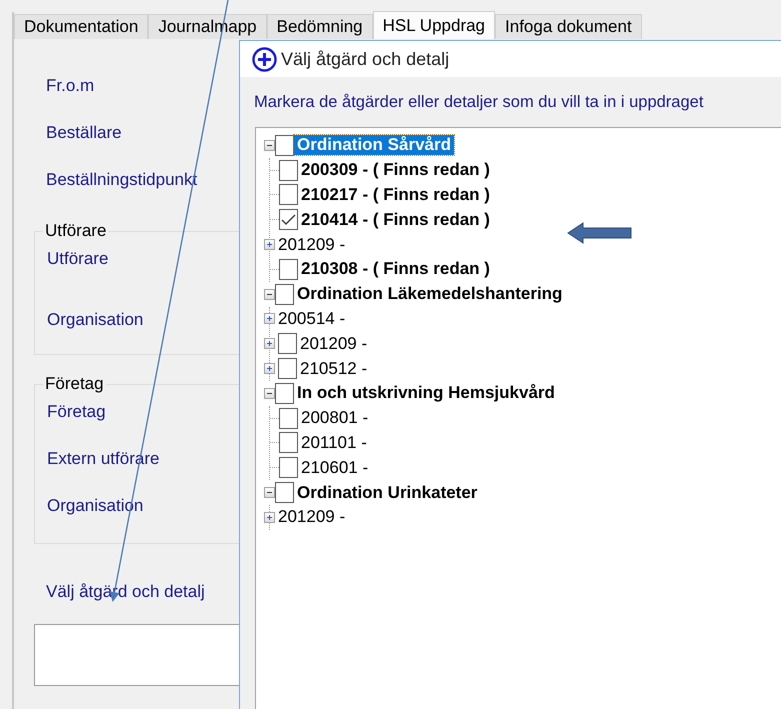 The width and height of the screenshot is (781, 709). I want to click on tree-item: 200801 -, so click(335, 418).